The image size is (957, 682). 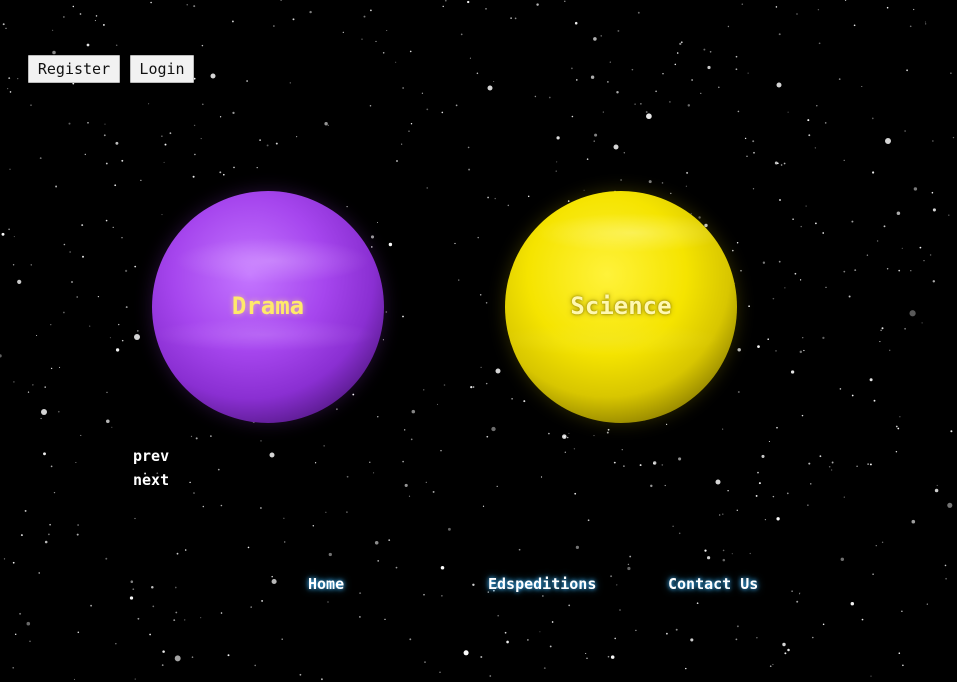 What do you see at coordinates (162, 69) in the screenshot?
I see `login-button: Login` at bounding box center [162, 69].